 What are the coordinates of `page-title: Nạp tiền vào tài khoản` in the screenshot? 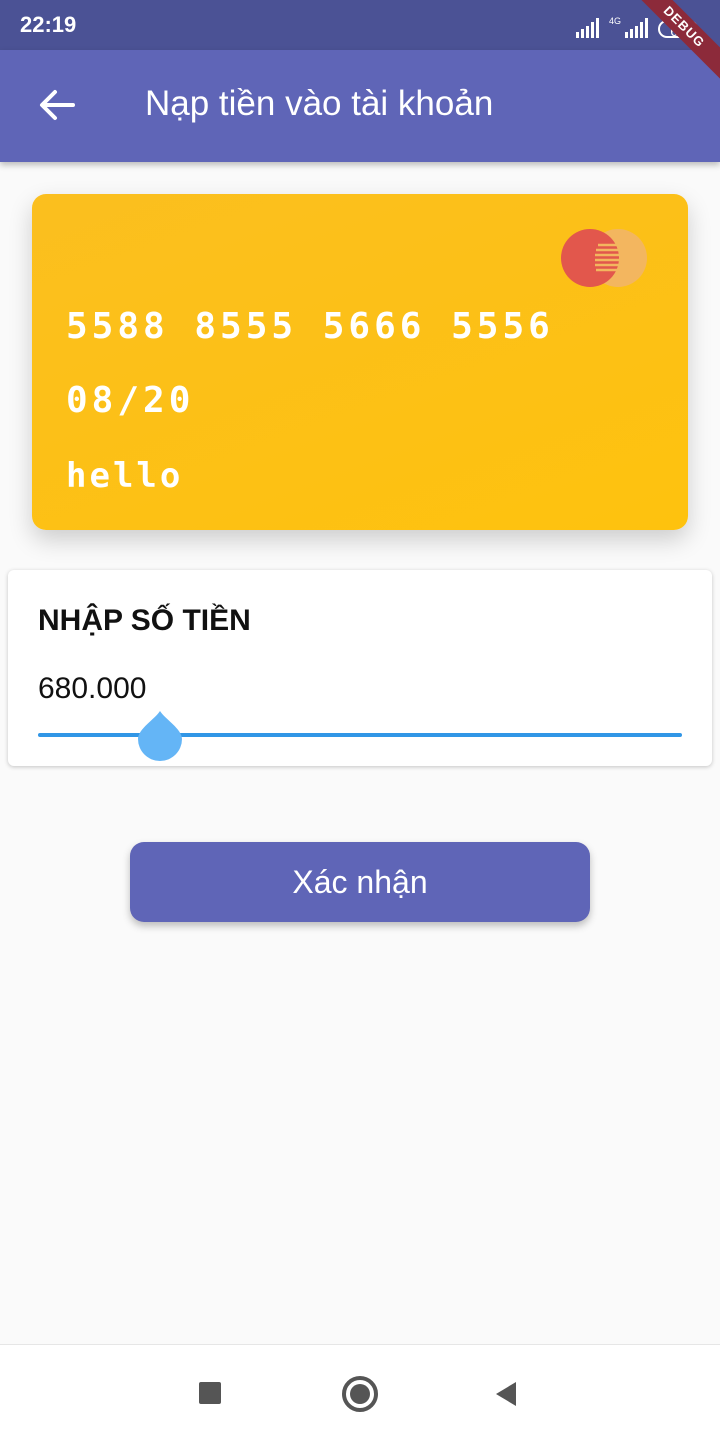 It's located at (319, 103).